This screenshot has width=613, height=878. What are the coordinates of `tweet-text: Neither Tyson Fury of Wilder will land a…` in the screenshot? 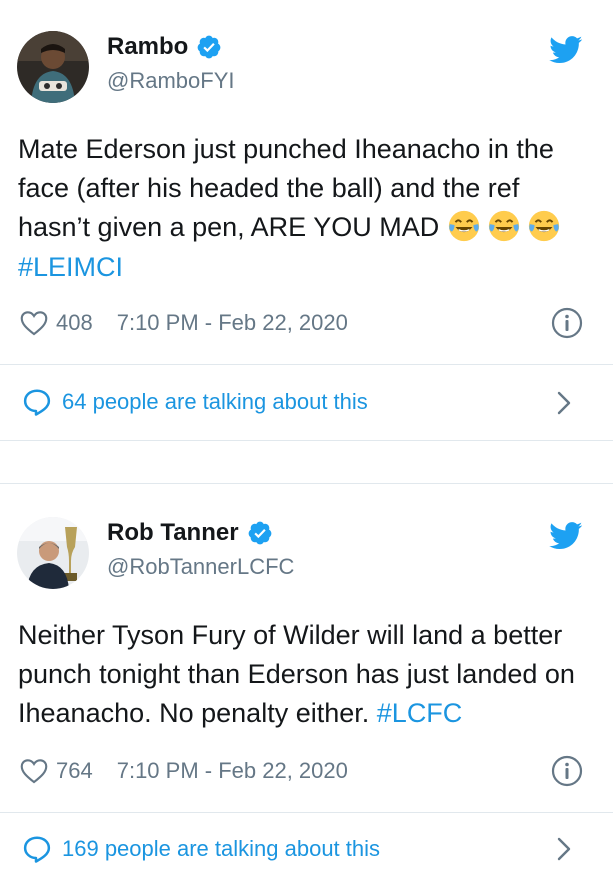 It's located at (296, 674).